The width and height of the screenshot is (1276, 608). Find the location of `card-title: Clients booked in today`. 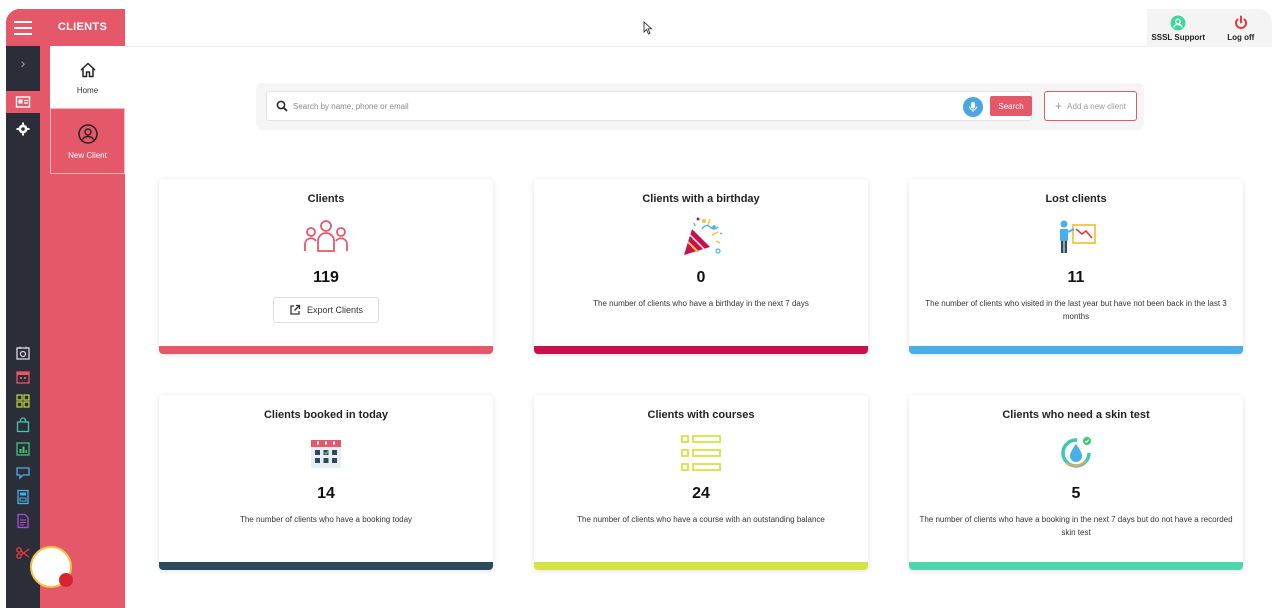

card-title: Clients booked in today is located at coordinates (326, 415).